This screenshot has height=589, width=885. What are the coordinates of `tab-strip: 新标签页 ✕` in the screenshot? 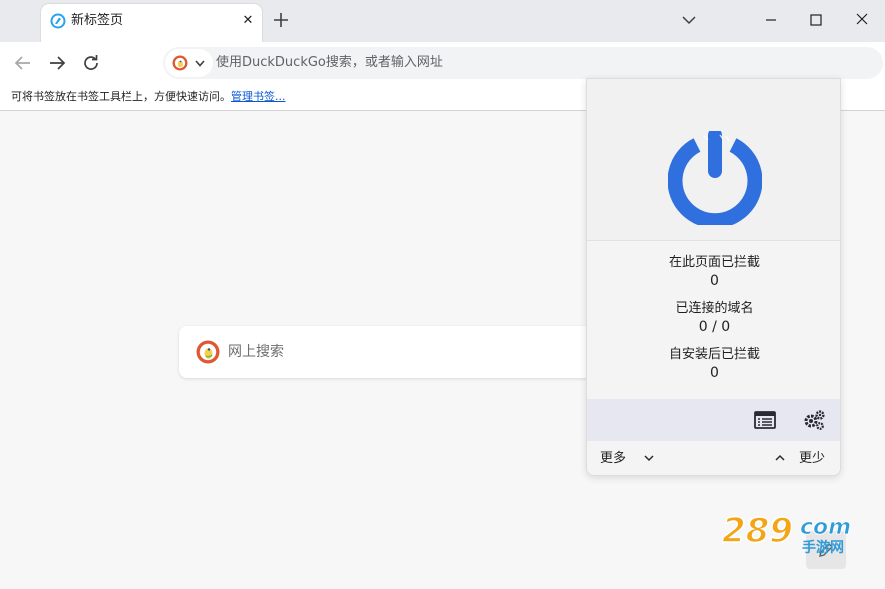 It's located at (442, 21).